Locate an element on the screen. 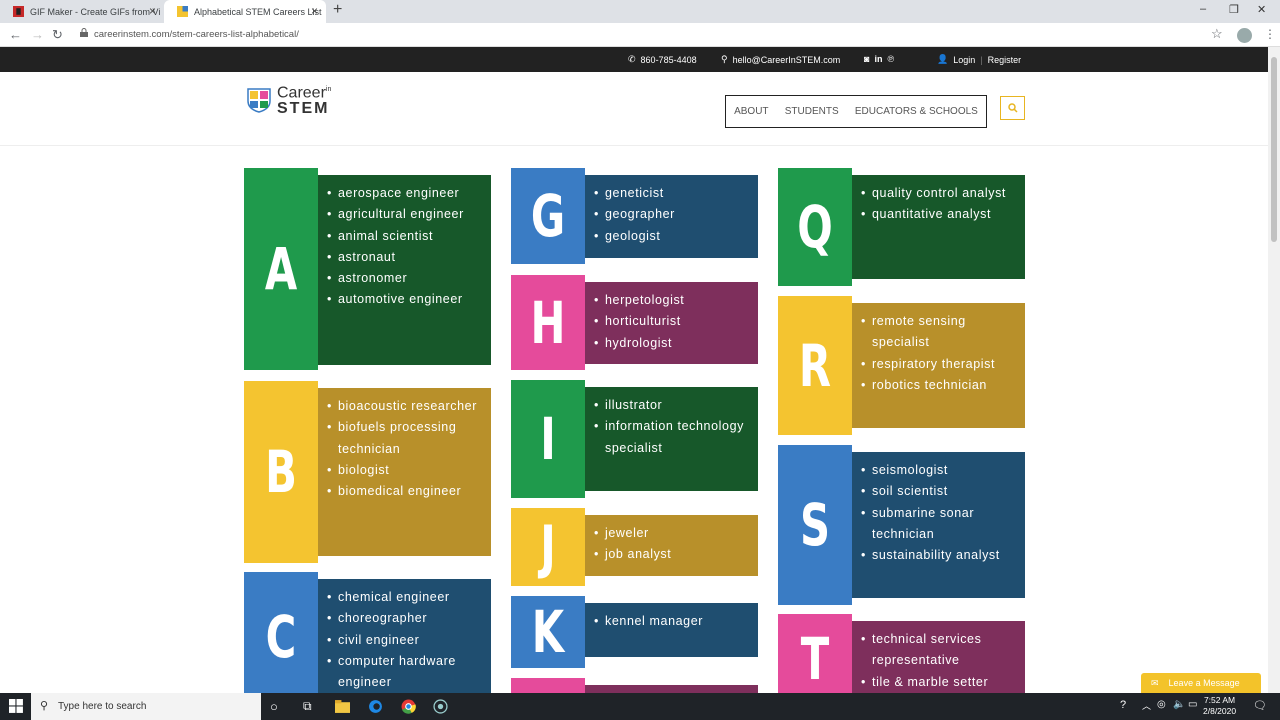 This screenshot has width=1280, height=720. tray-app-icon: ◎ is located at coordinates (1164, 706).